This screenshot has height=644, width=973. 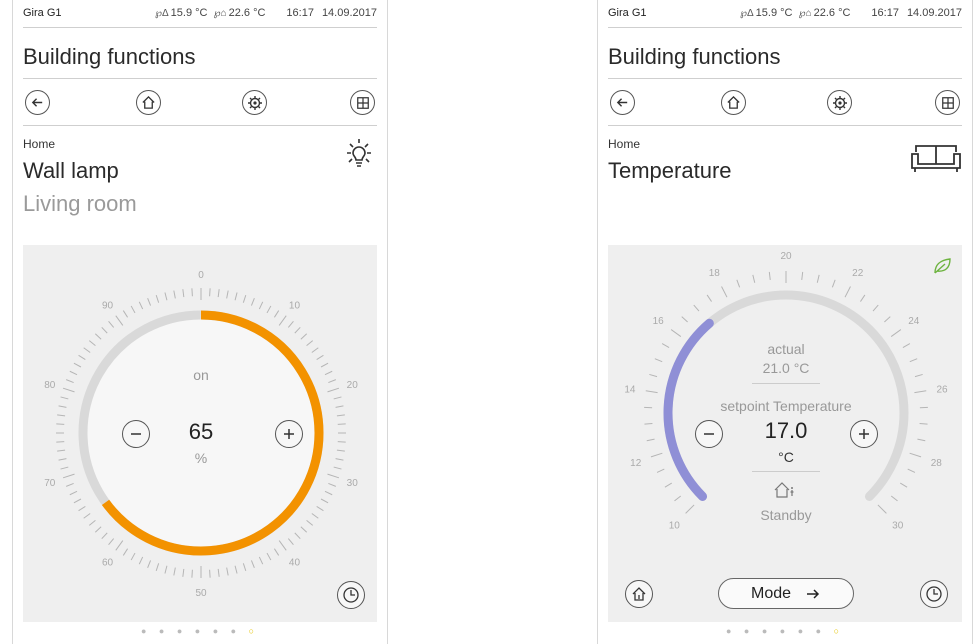 I want to click on dimmer-unit: %, so click(x=201, y=458).